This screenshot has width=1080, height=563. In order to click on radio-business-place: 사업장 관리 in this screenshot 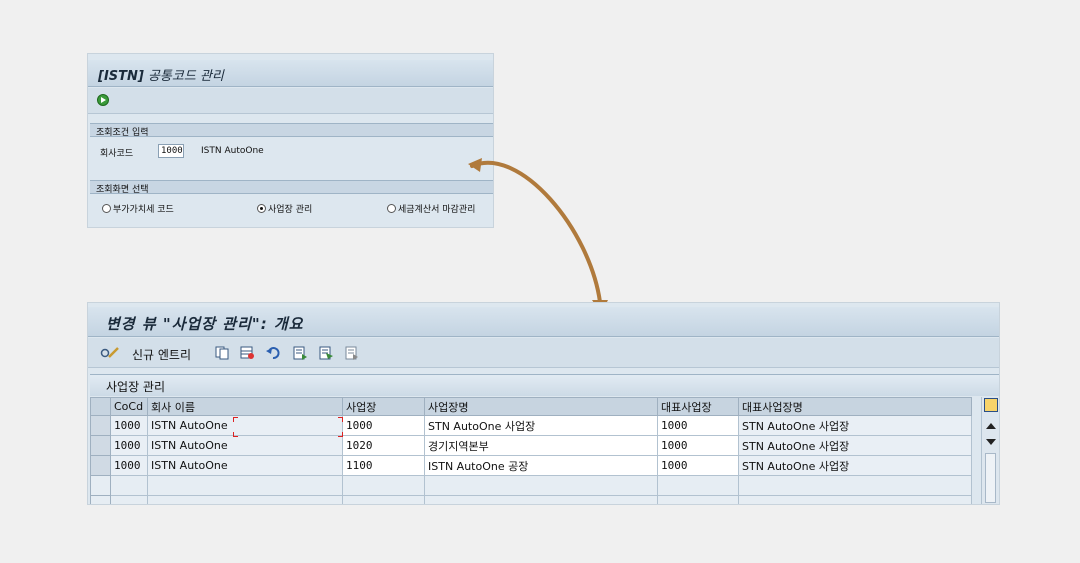, I will do `click(284, 208)`.